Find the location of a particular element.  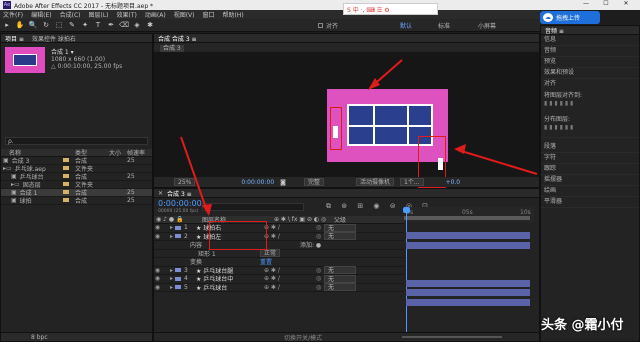

close-button: ✕ is located at coordinates (626, 3).